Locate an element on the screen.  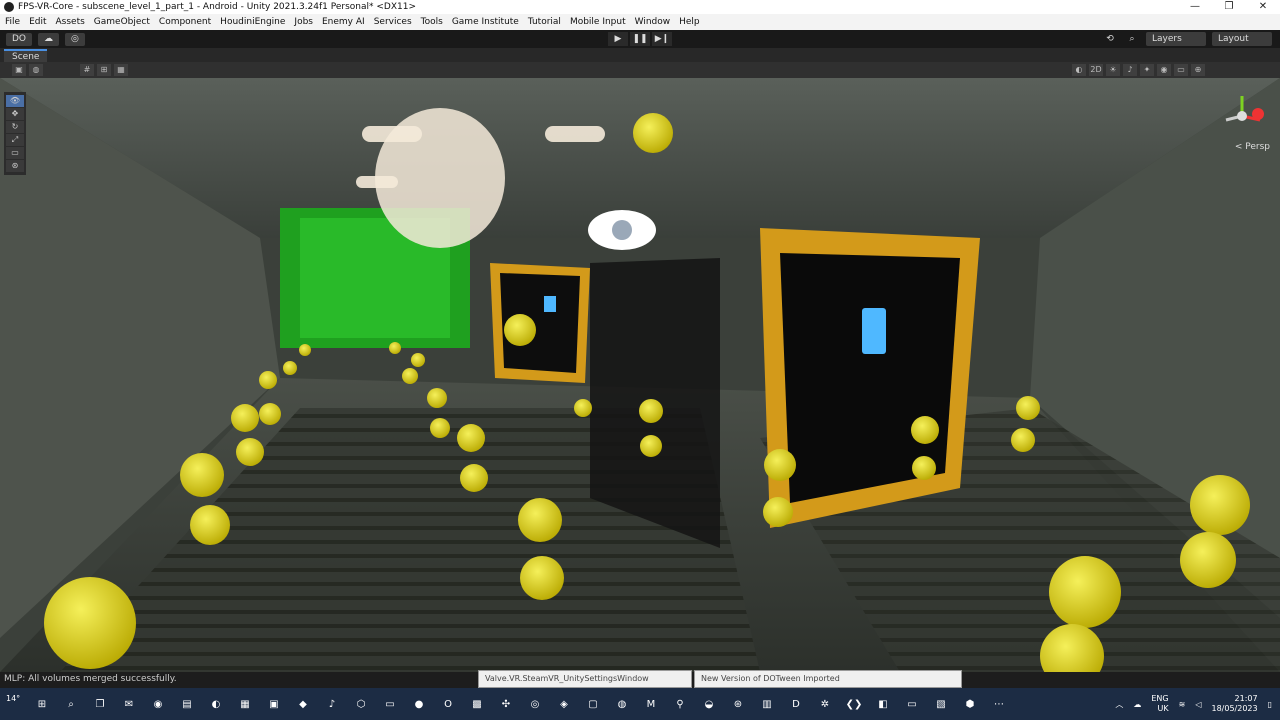
increment-snap-icon: ▦ is located at coordinates (121, 70).